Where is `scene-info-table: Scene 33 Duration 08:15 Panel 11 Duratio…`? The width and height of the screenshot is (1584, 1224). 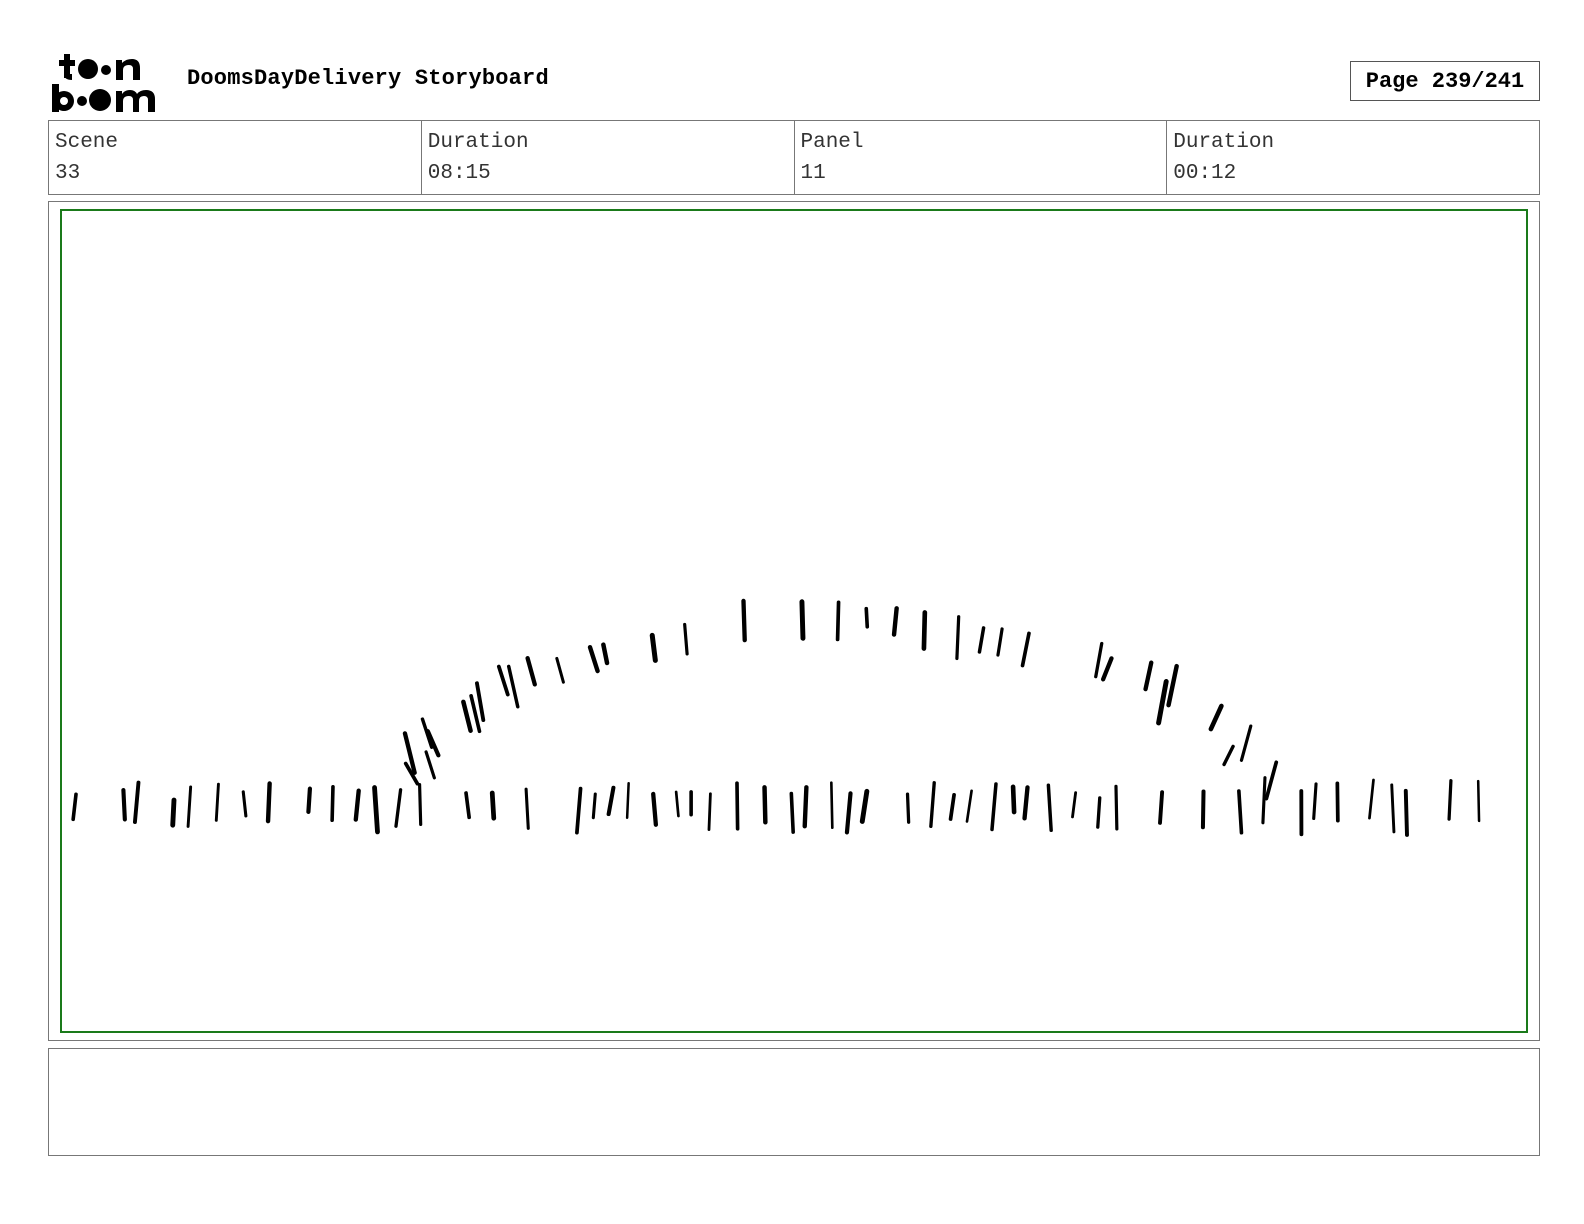
scene-info-table: Scene 33 Duration 08:15 Panel 11 Duratio… is located at coordinates (794, 157).